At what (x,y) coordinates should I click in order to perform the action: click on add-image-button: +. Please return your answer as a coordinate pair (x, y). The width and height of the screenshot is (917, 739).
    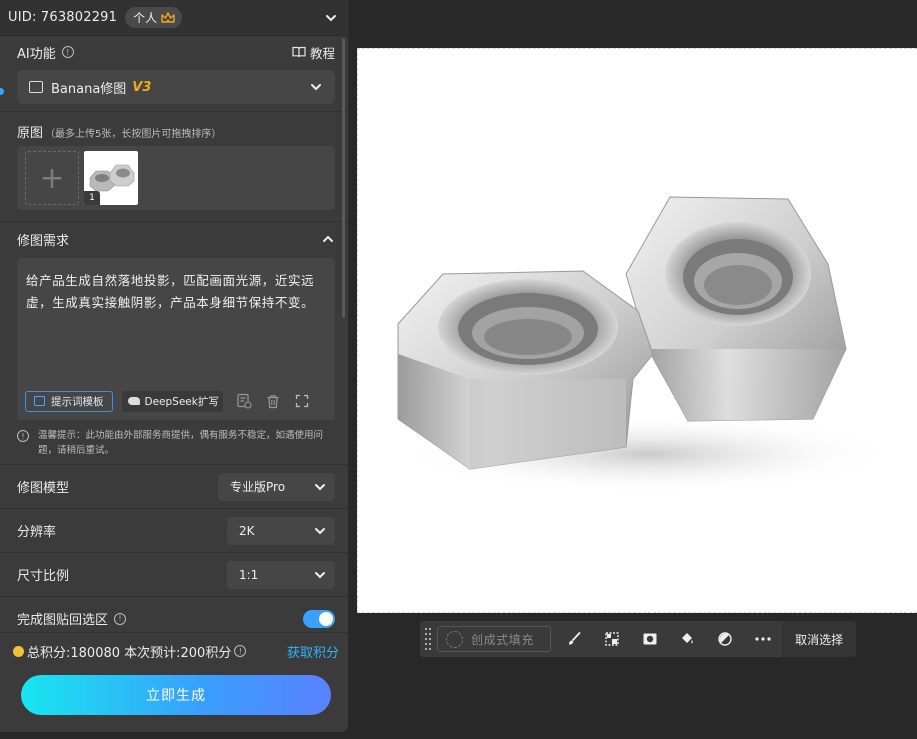
    Looking at the image, I should click on (52, 178).